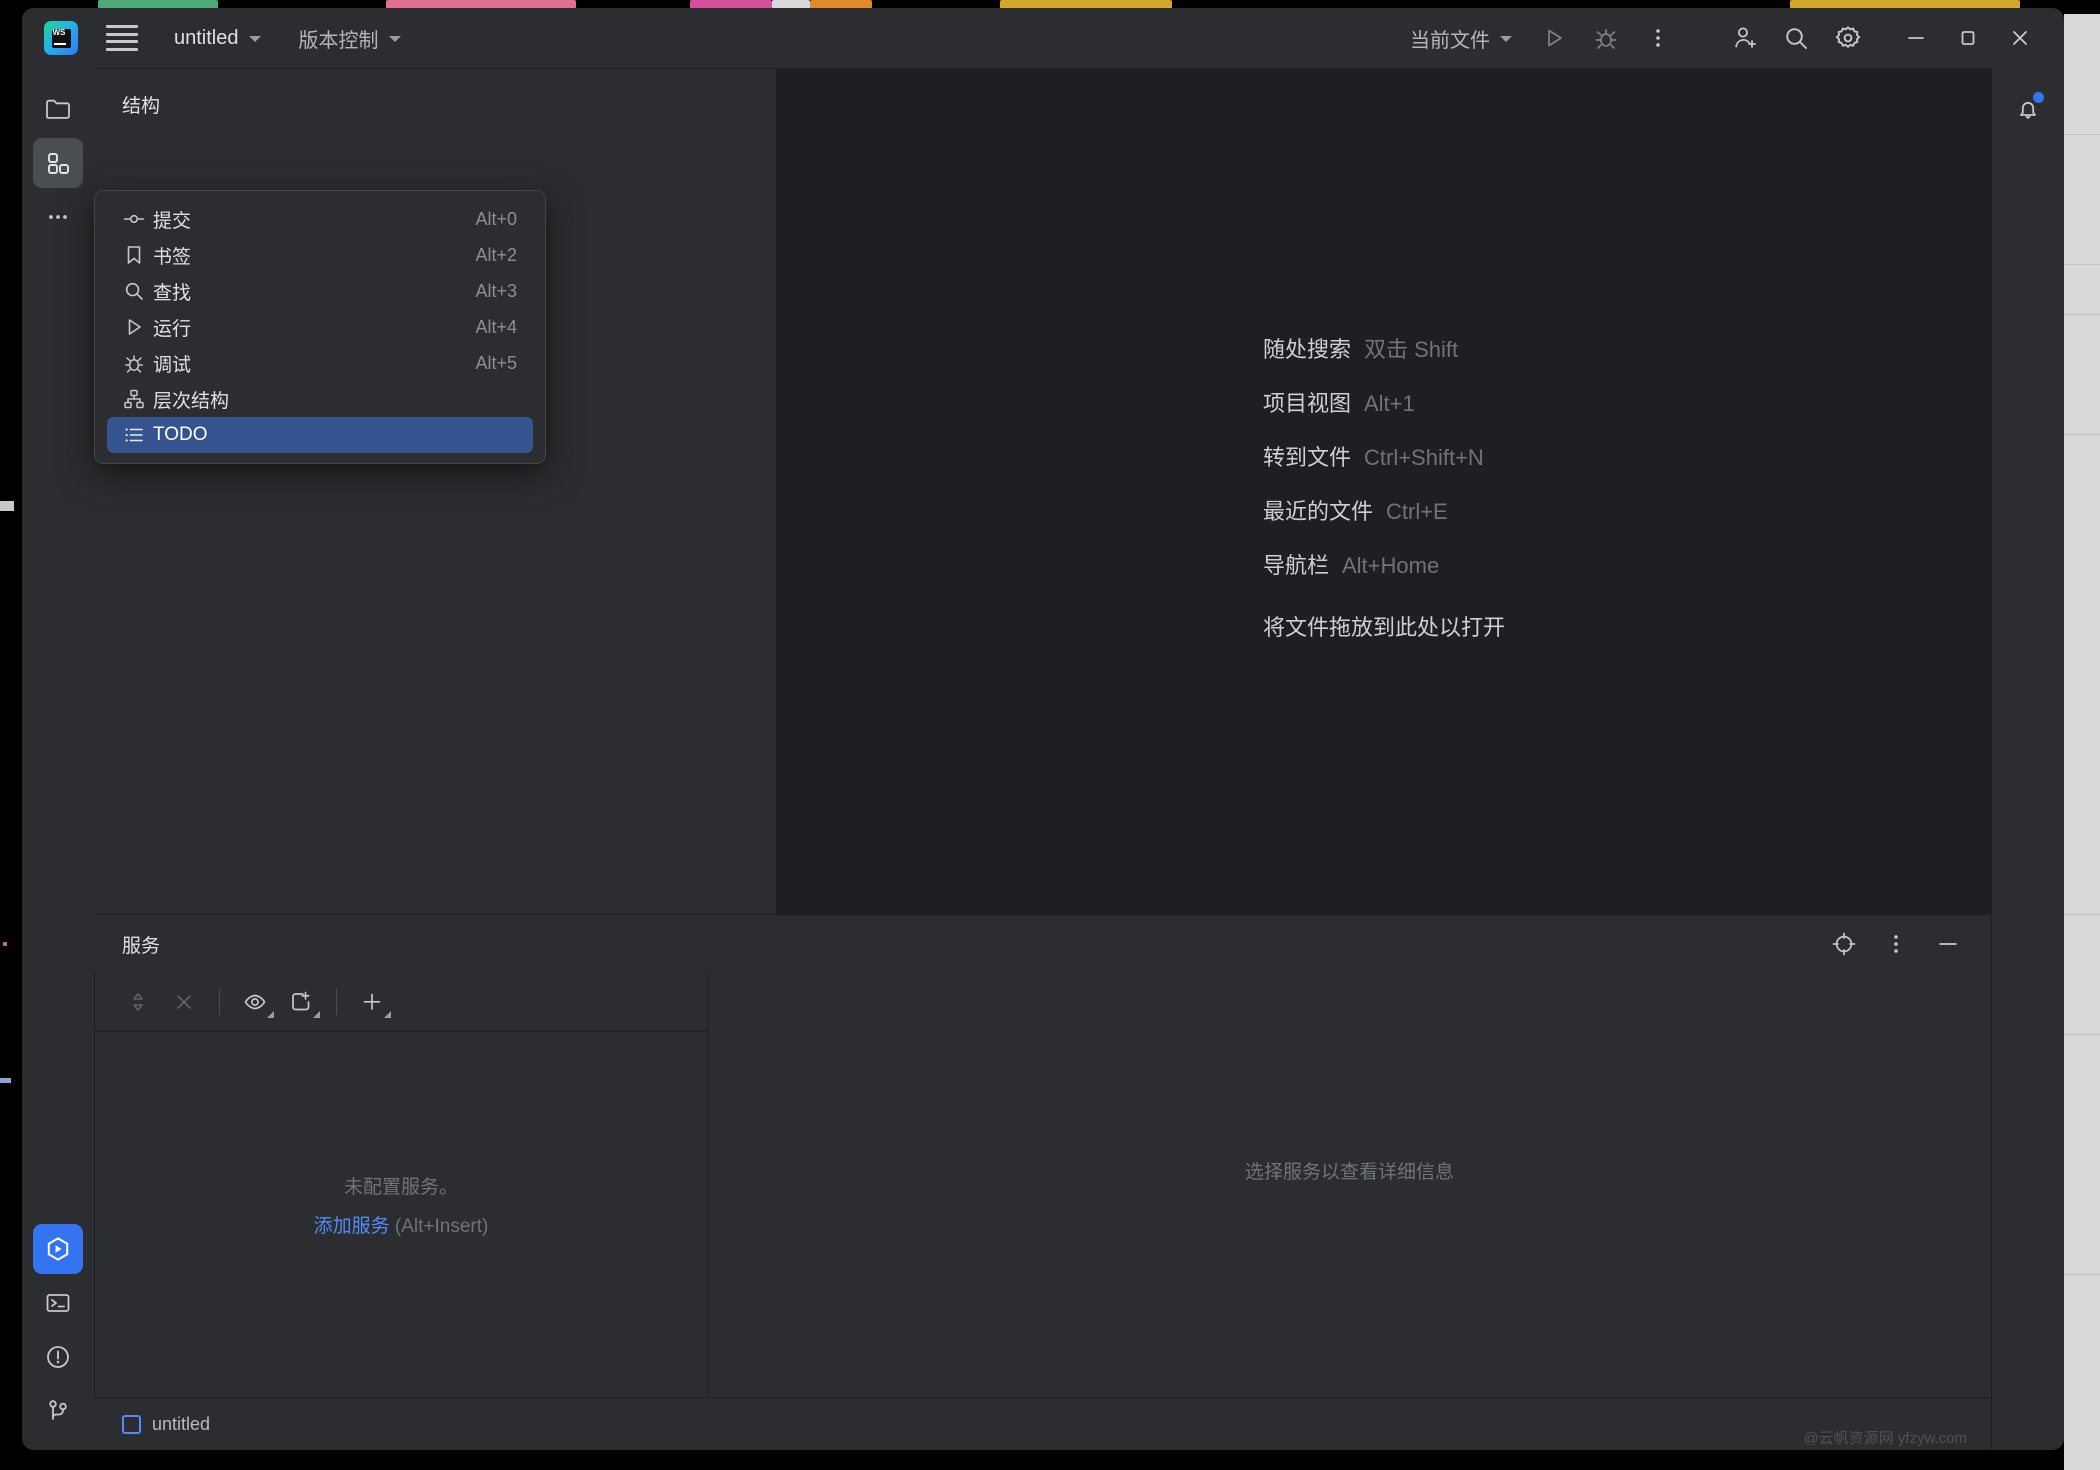  Describe the element at coordinates (1042, 1423) in the screenshot. I see `status-bar: untitled @云帆资源网 yfzyw.com` at that location.